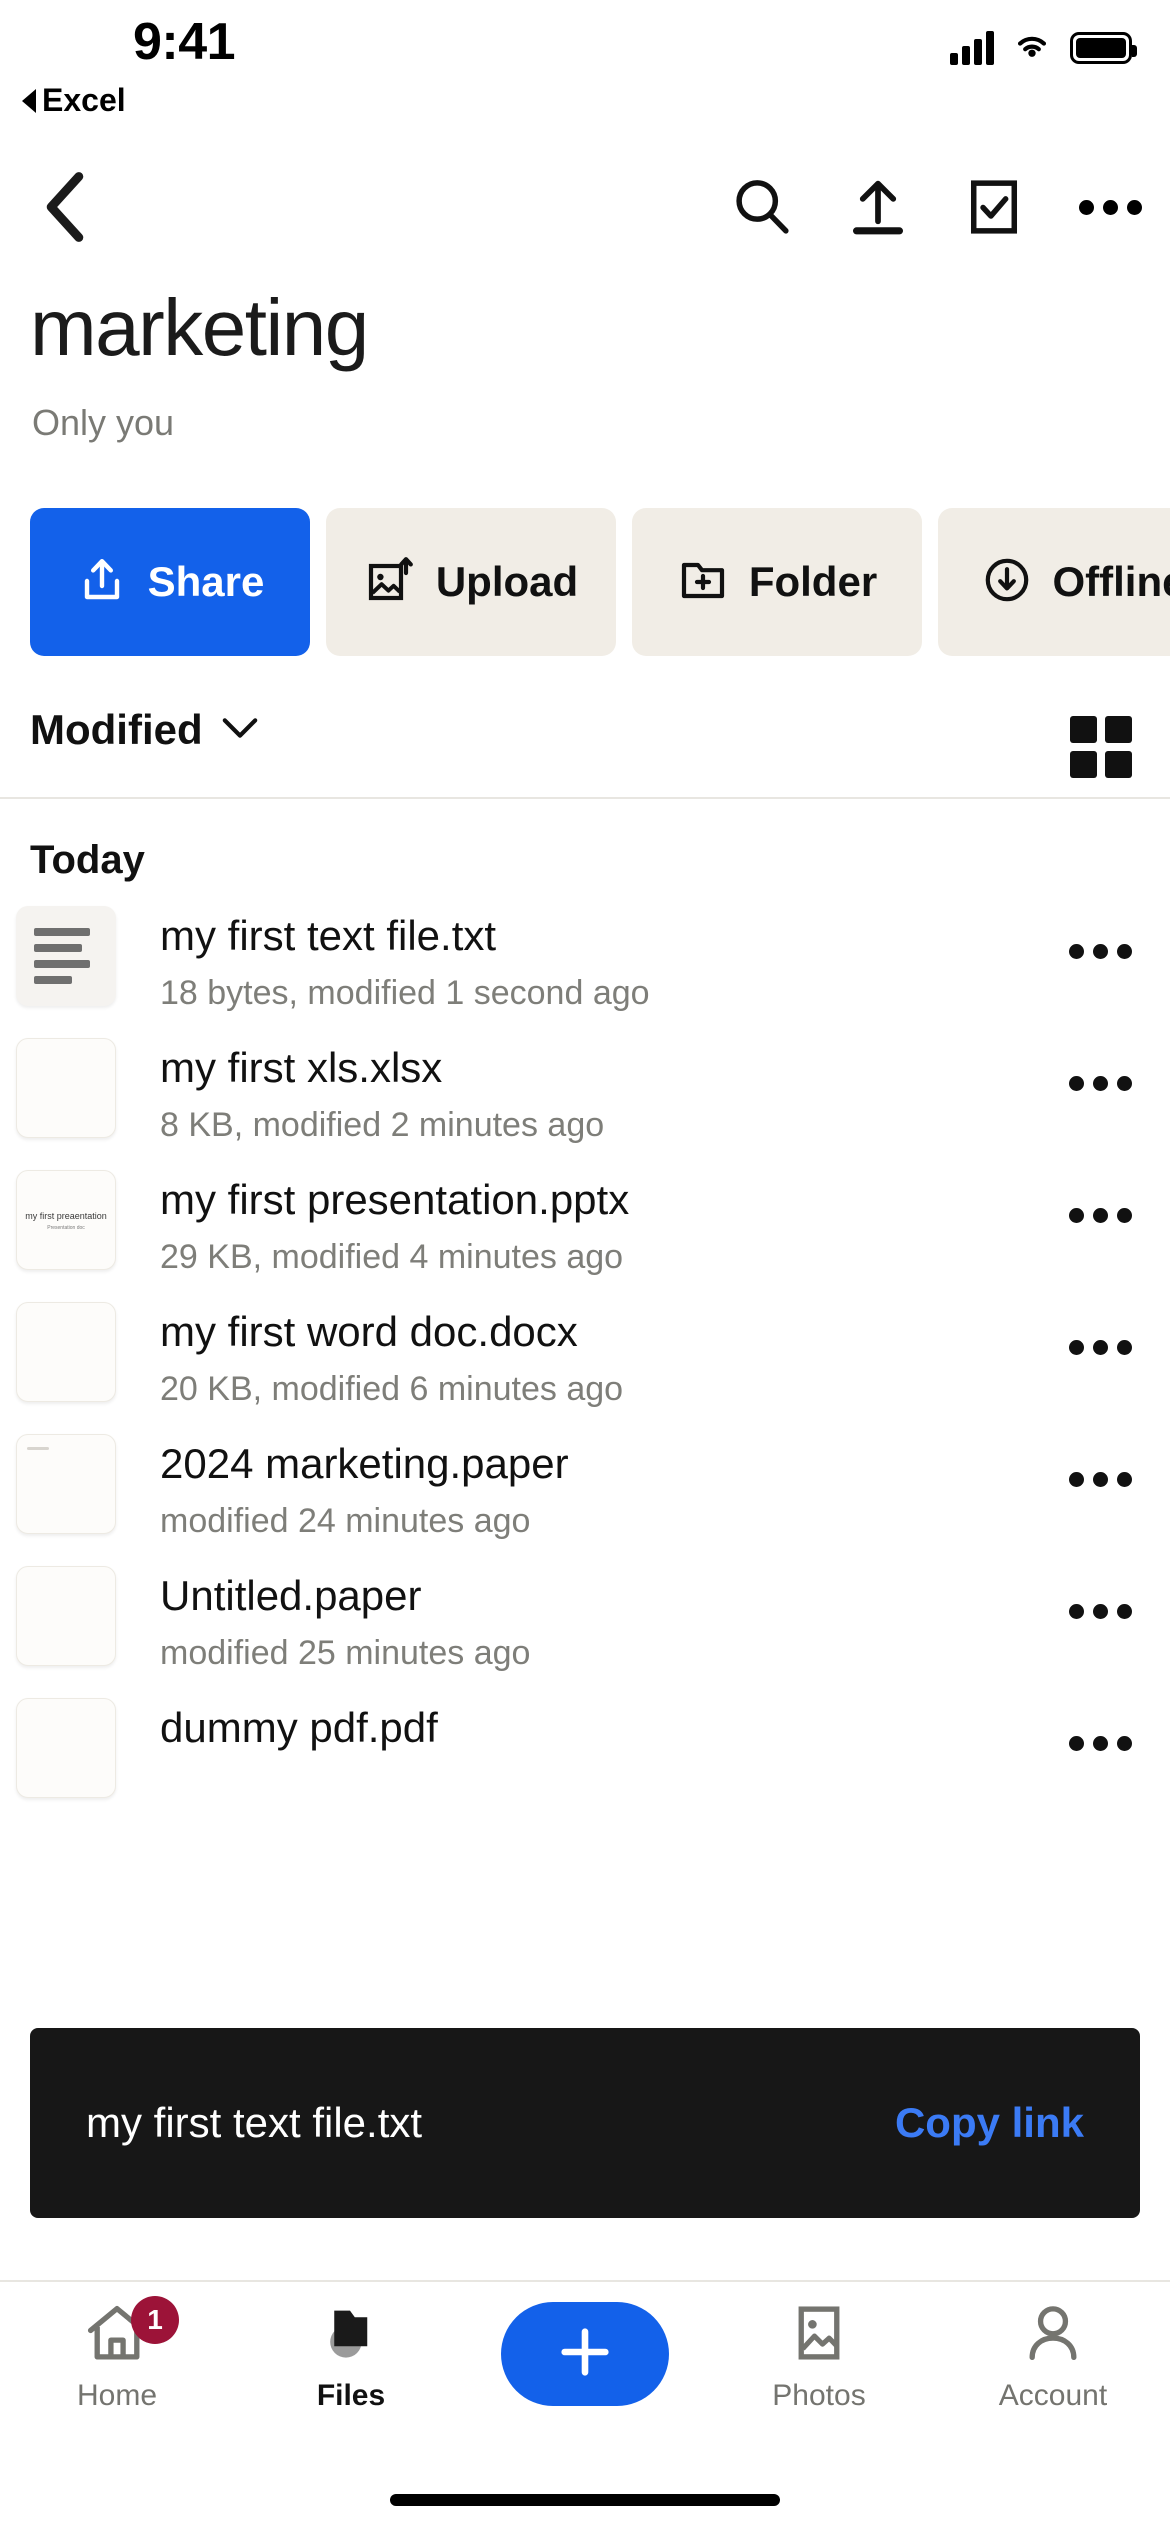 This screenshot has height=2532, width=1170. What do you see at coordinates (1032, 47) in the screenshot?
I see `wifi-icon` at bounding box center [1032, 47].